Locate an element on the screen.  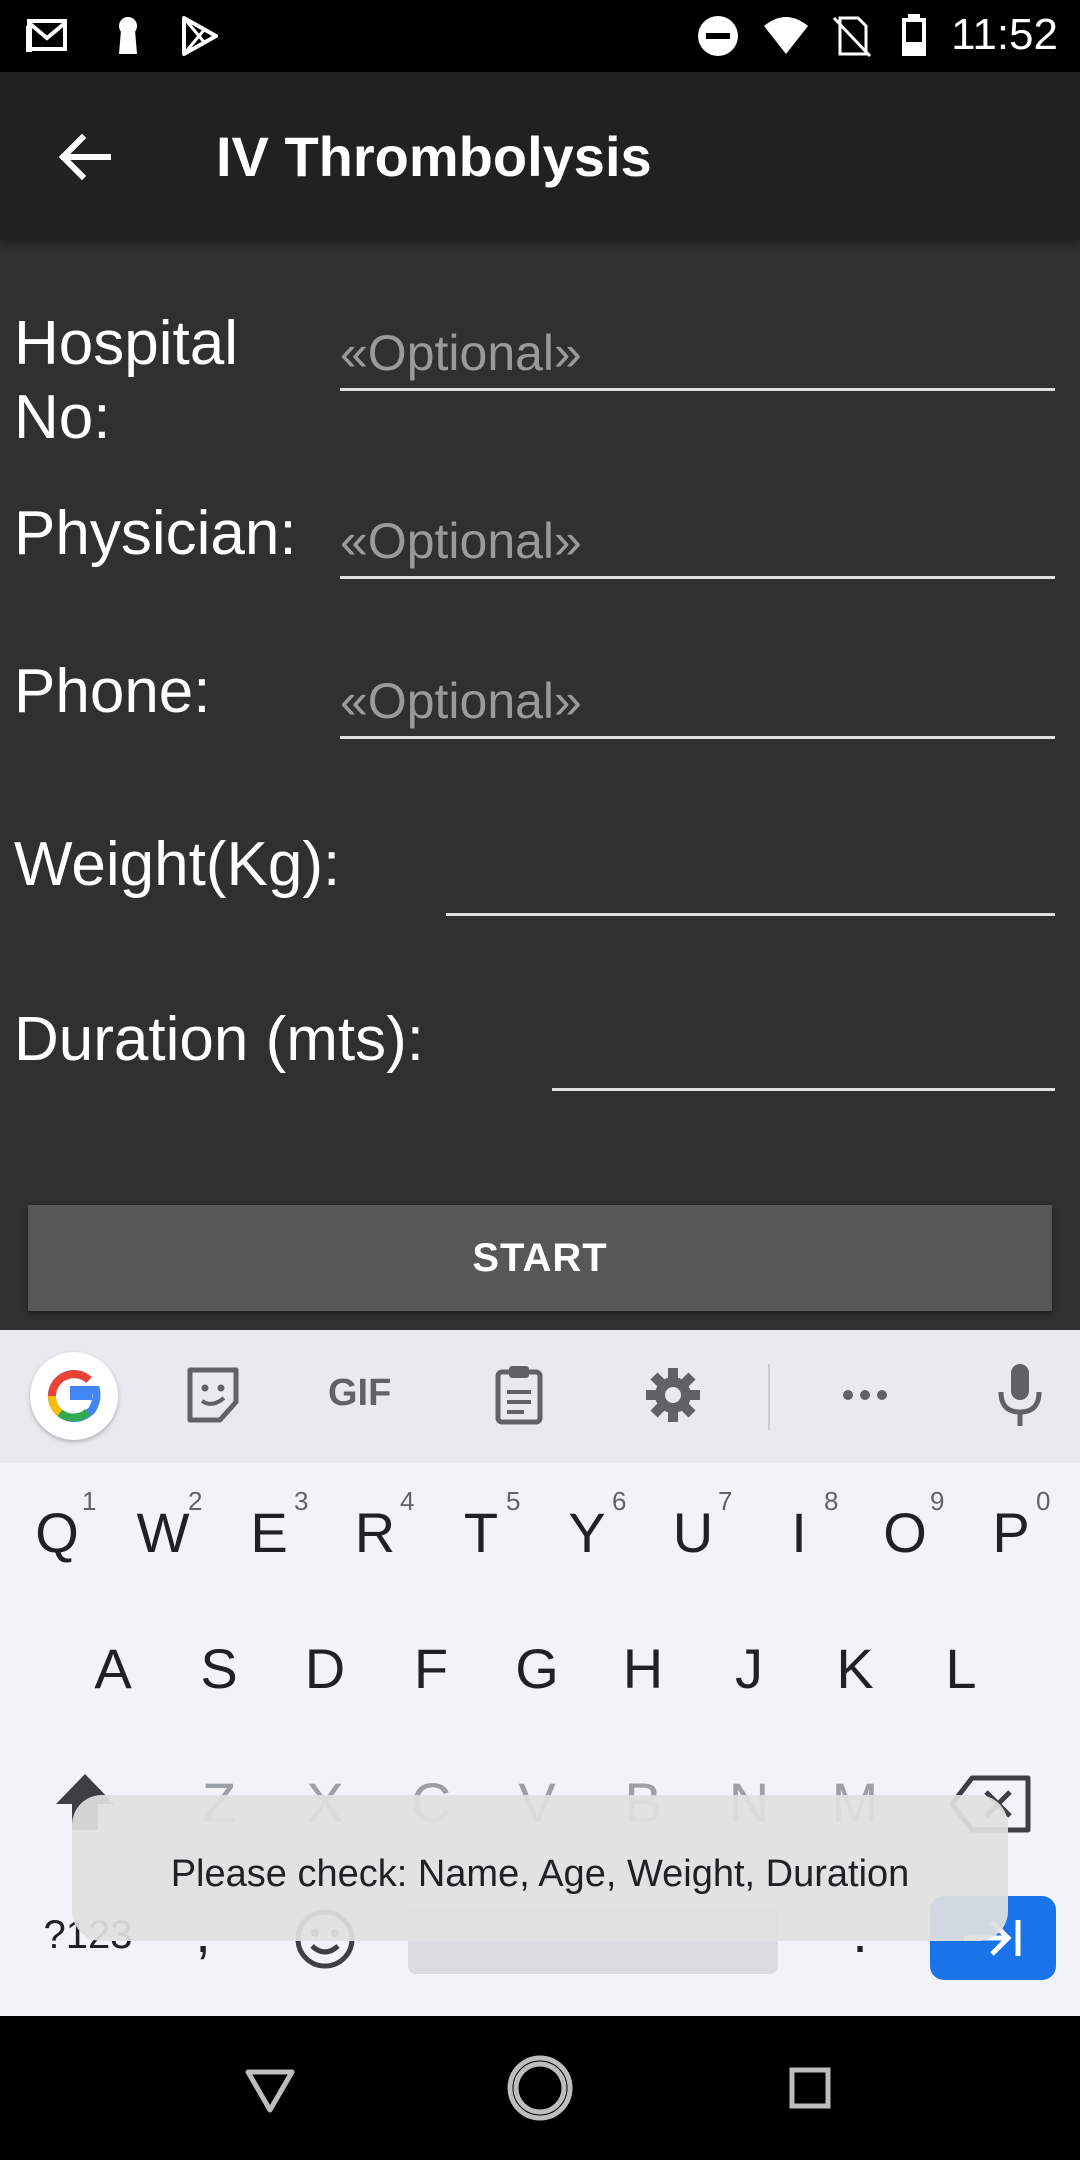
key-hint: 1 is located at coordinates (89, 1501).